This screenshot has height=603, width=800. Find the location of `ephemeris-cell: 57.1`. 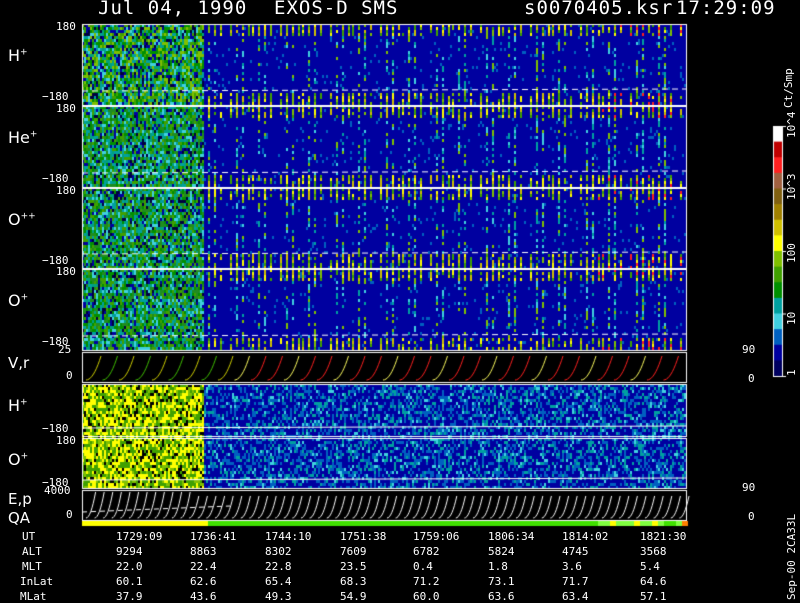

ephemeris-cell: 57.1 is located at coordinates (653, 596).